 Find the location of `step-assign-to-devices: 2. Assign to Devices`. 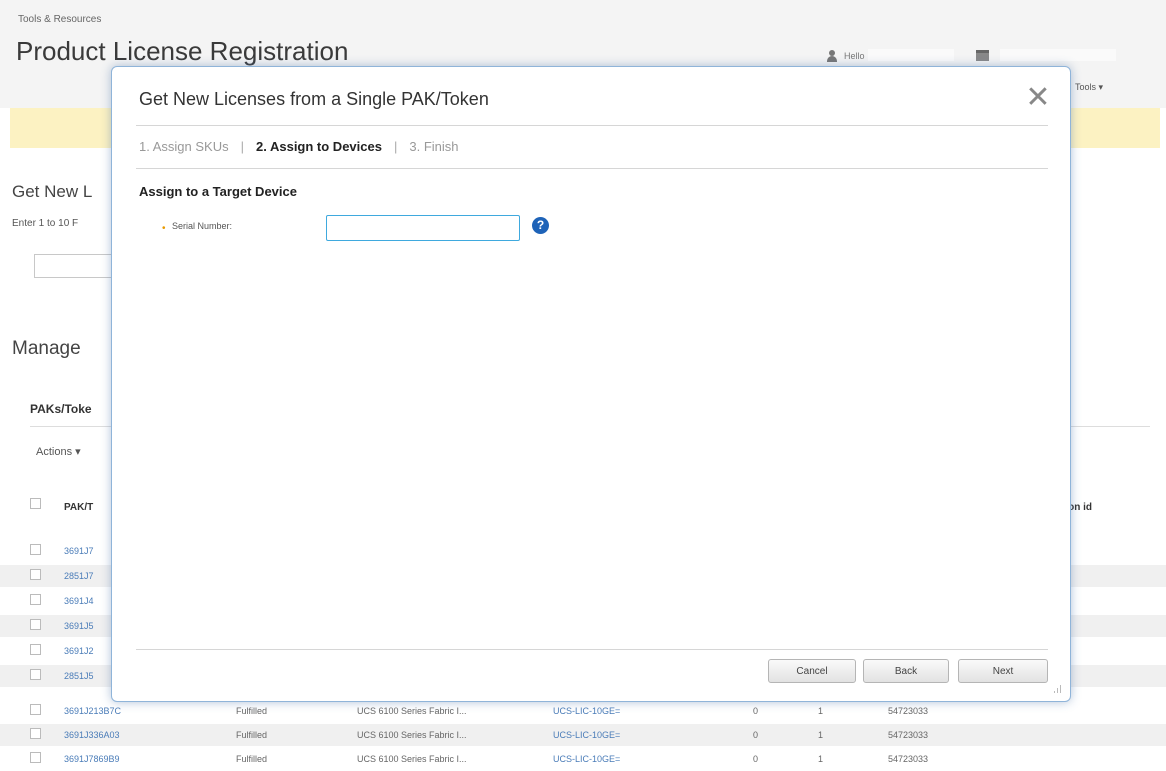

step-assign-to-devices: 2. Assign to Devices is located at coordinates (319, 146).